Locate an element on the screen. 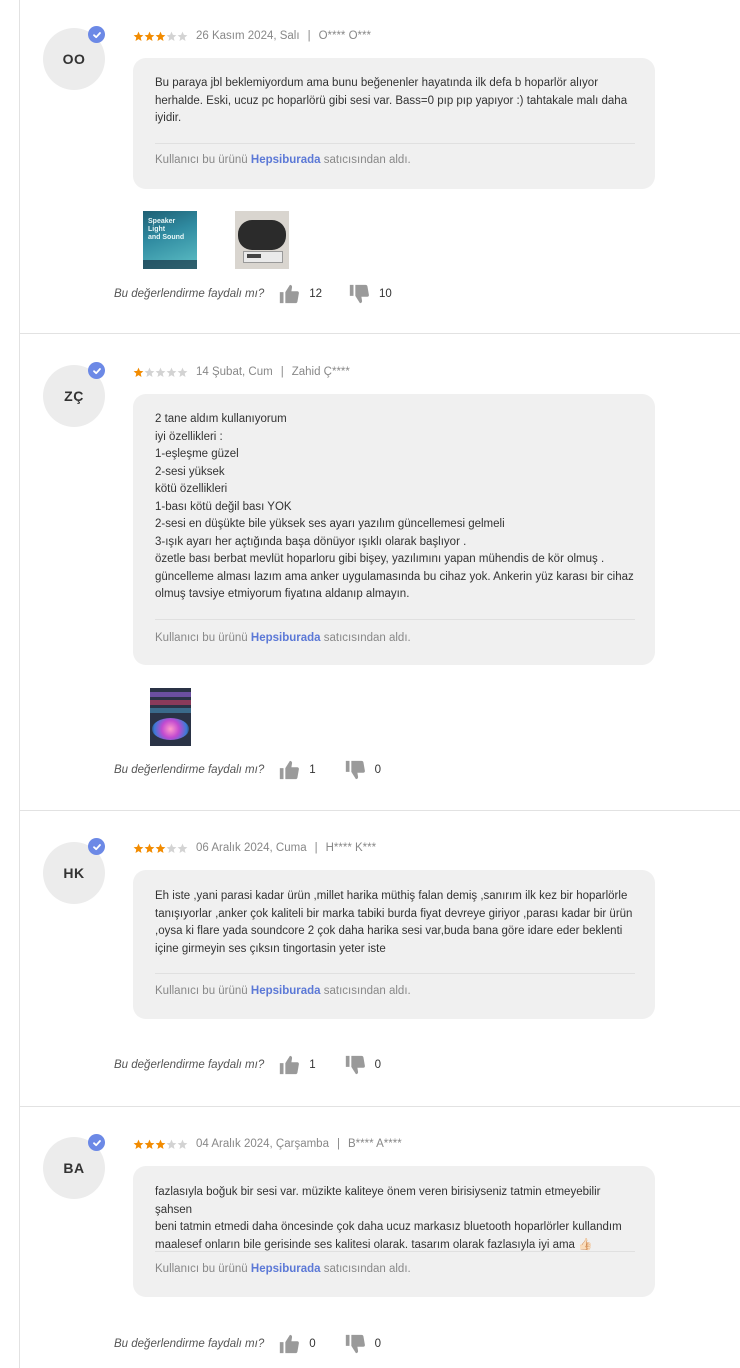 Image resolution: width=740 pixels, height=1368 pixels. review-meta: 26 Kasım 2024, Salı | O**** O*** is located at coordinates (252, 36).